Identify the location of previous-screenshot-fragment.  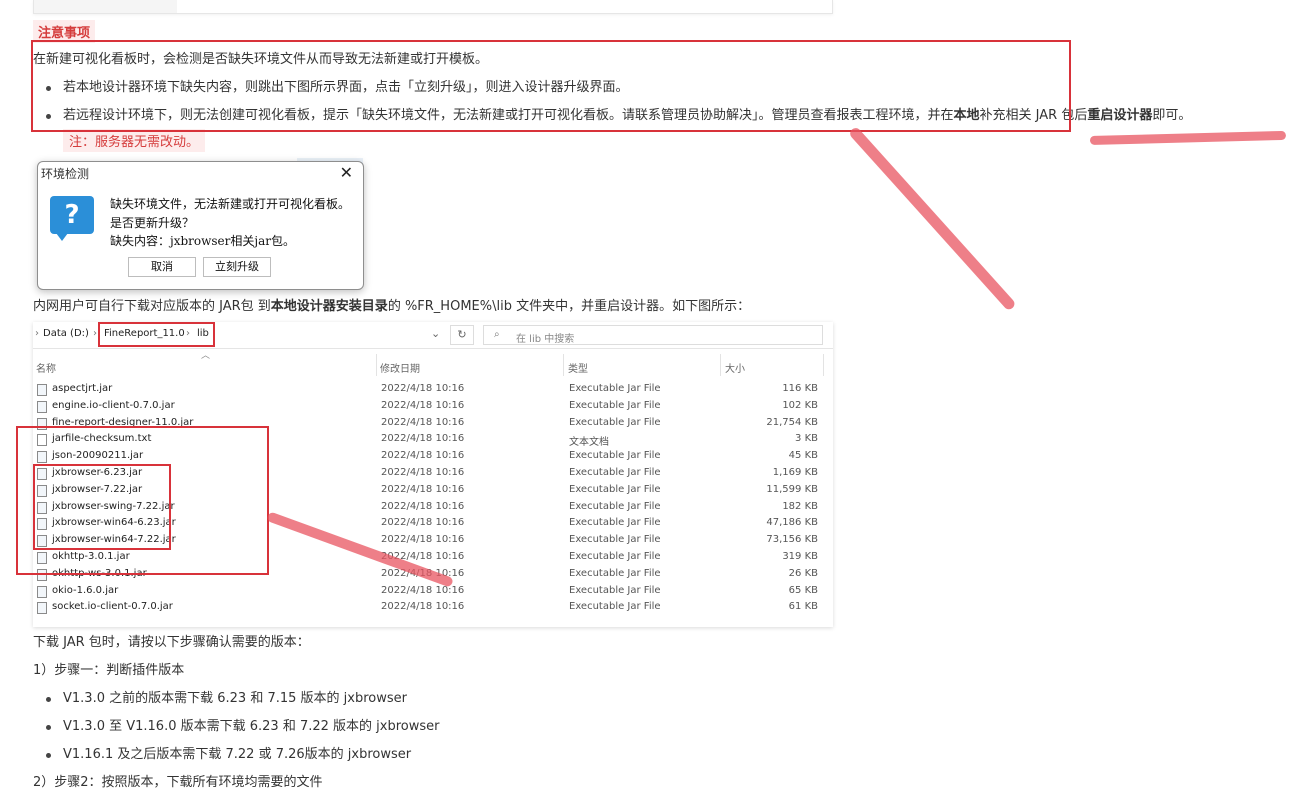
(433, 7).